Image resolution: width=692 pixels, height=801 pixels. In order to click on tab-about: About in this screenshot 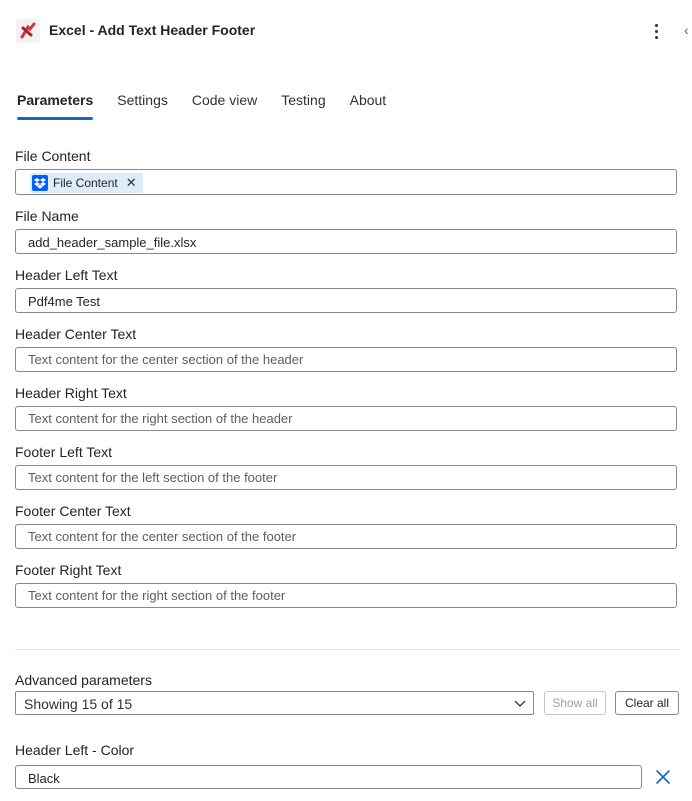, I will do `click(368, 106)`.